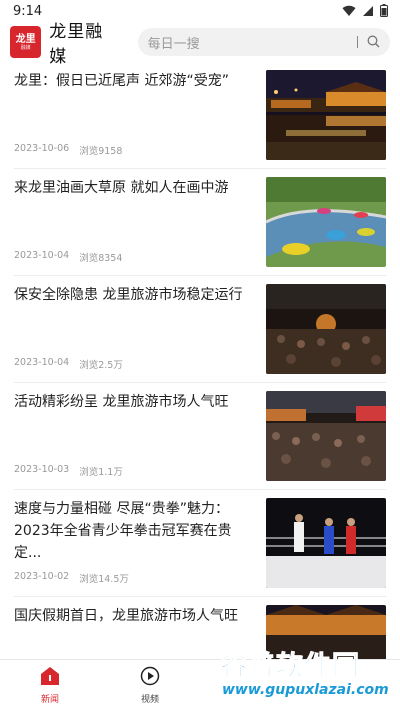 This screenshot has height=711, width=400. I want to click on status-icons, so click(365, 11).